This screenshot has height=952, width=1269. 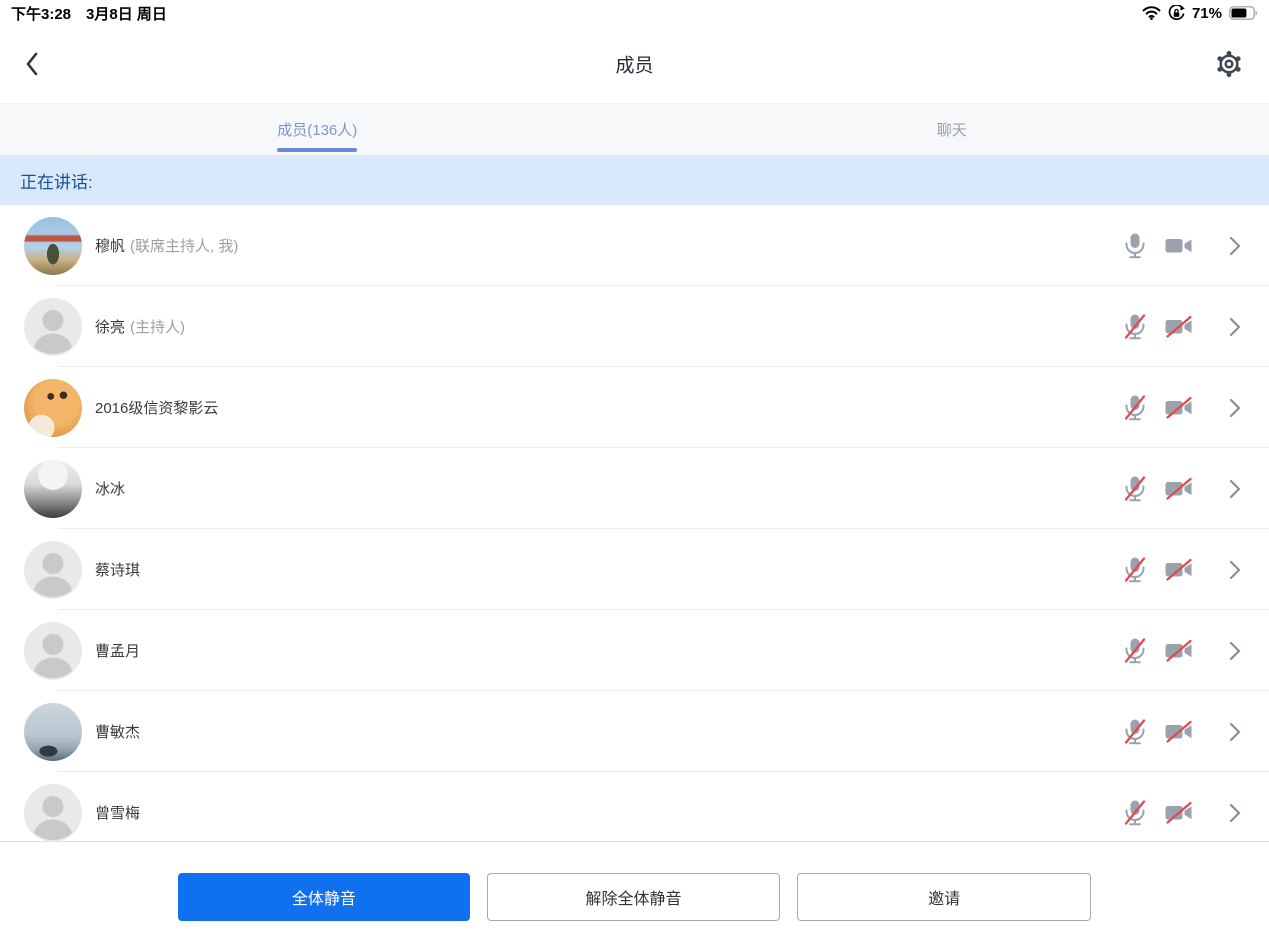 I want to click on tab-members-label: 成员(136人), so click(x=317, y=130).